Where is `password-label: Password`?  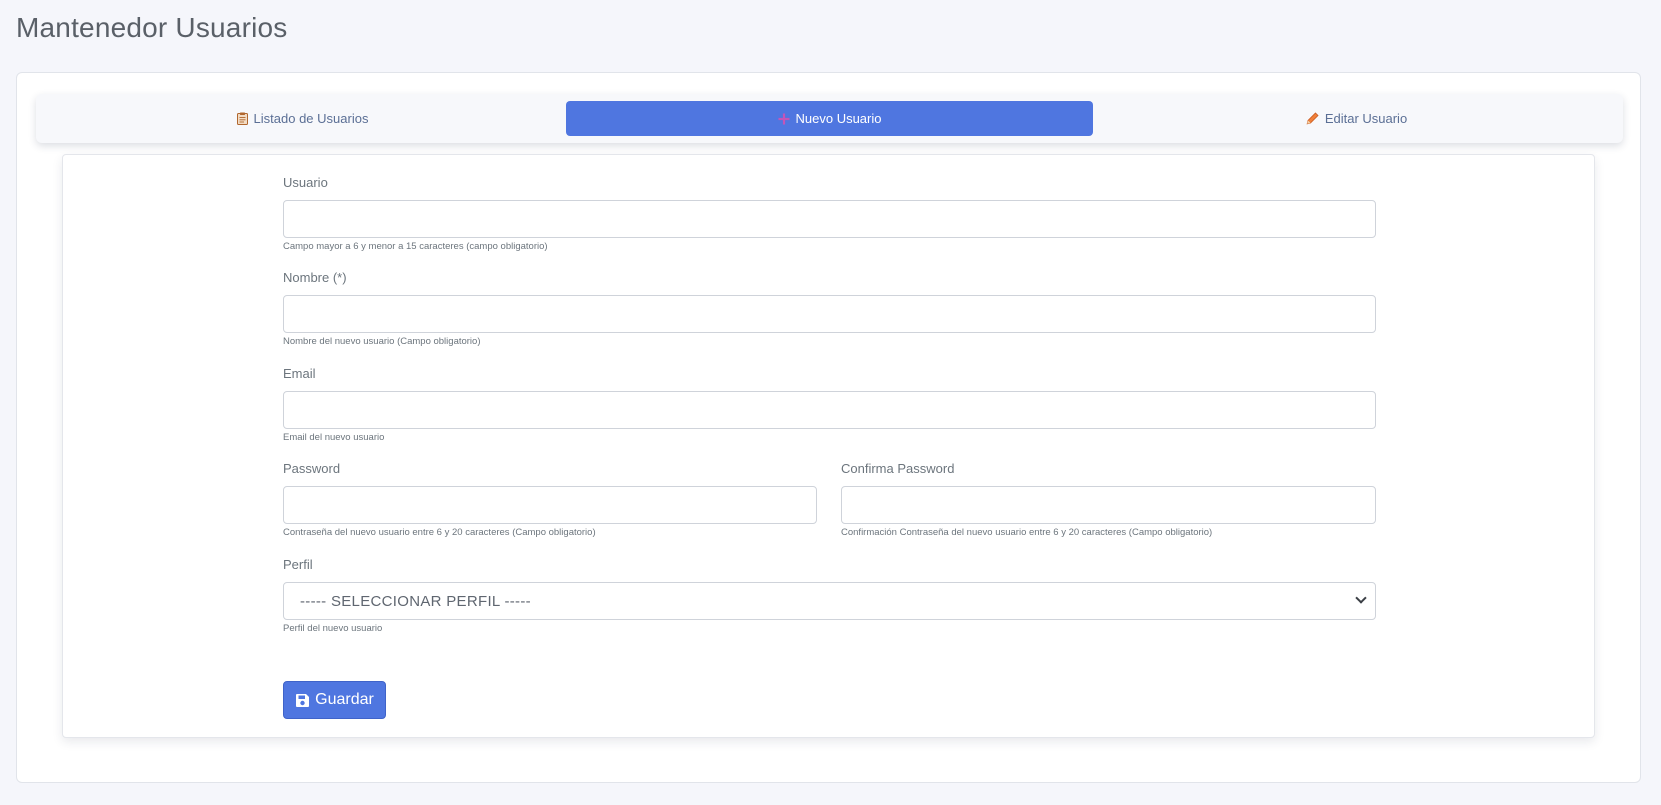 password-label: Password is located at coordinates (312, 468).